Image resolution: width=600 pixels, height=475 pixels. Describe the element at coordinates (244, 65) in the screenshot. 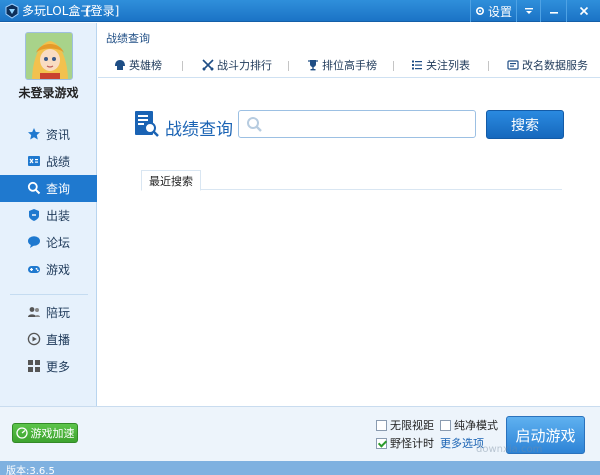

I see `subnav-label: 战斗力排行` at that location.